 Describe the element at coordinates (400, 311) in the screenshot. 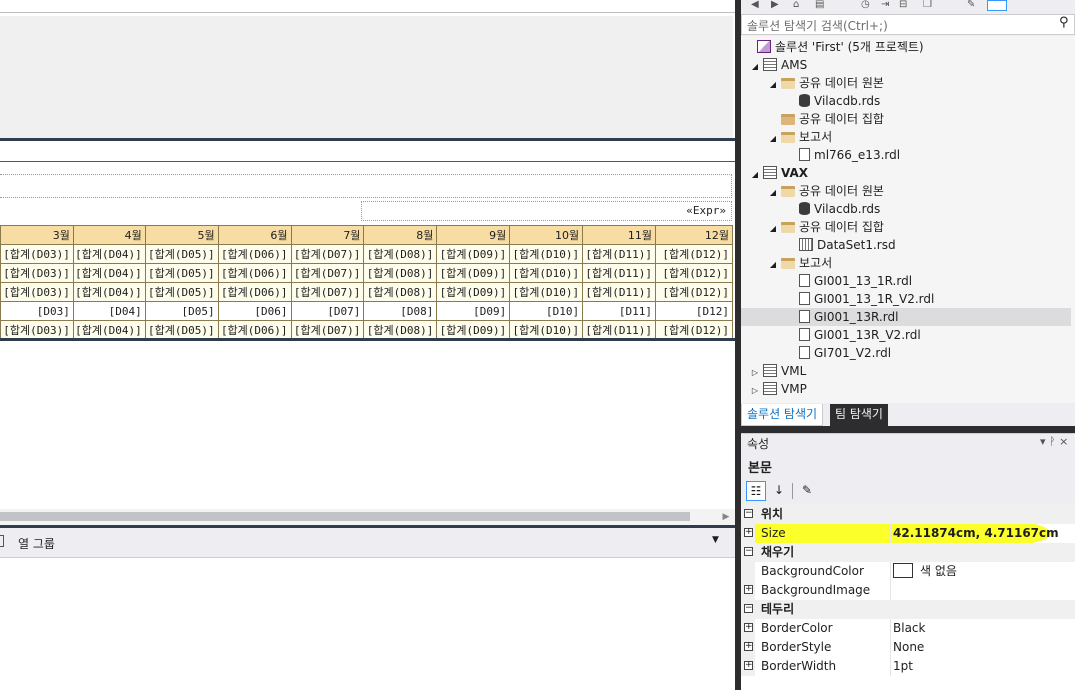

I see `table-cell: [D08]` at that location.